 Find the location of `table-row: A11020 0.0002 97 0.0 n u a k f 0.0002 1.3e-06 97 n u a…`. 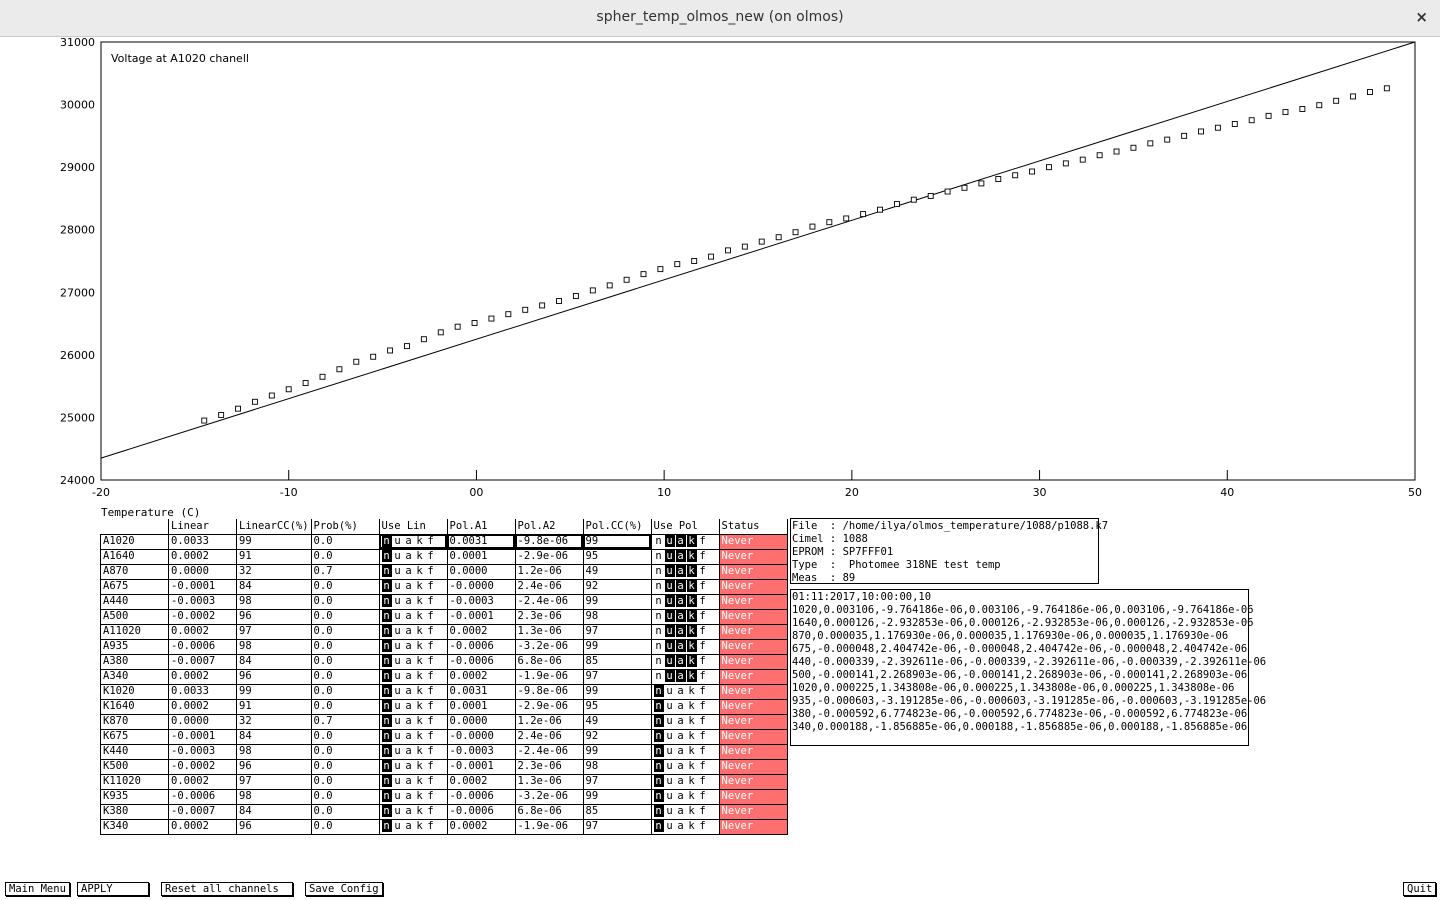

table-row: A11020 0.0002 97 0.0 n u a k f 0.0002 1.3e-06 97 n u a… is located at coordinates (444, 631).